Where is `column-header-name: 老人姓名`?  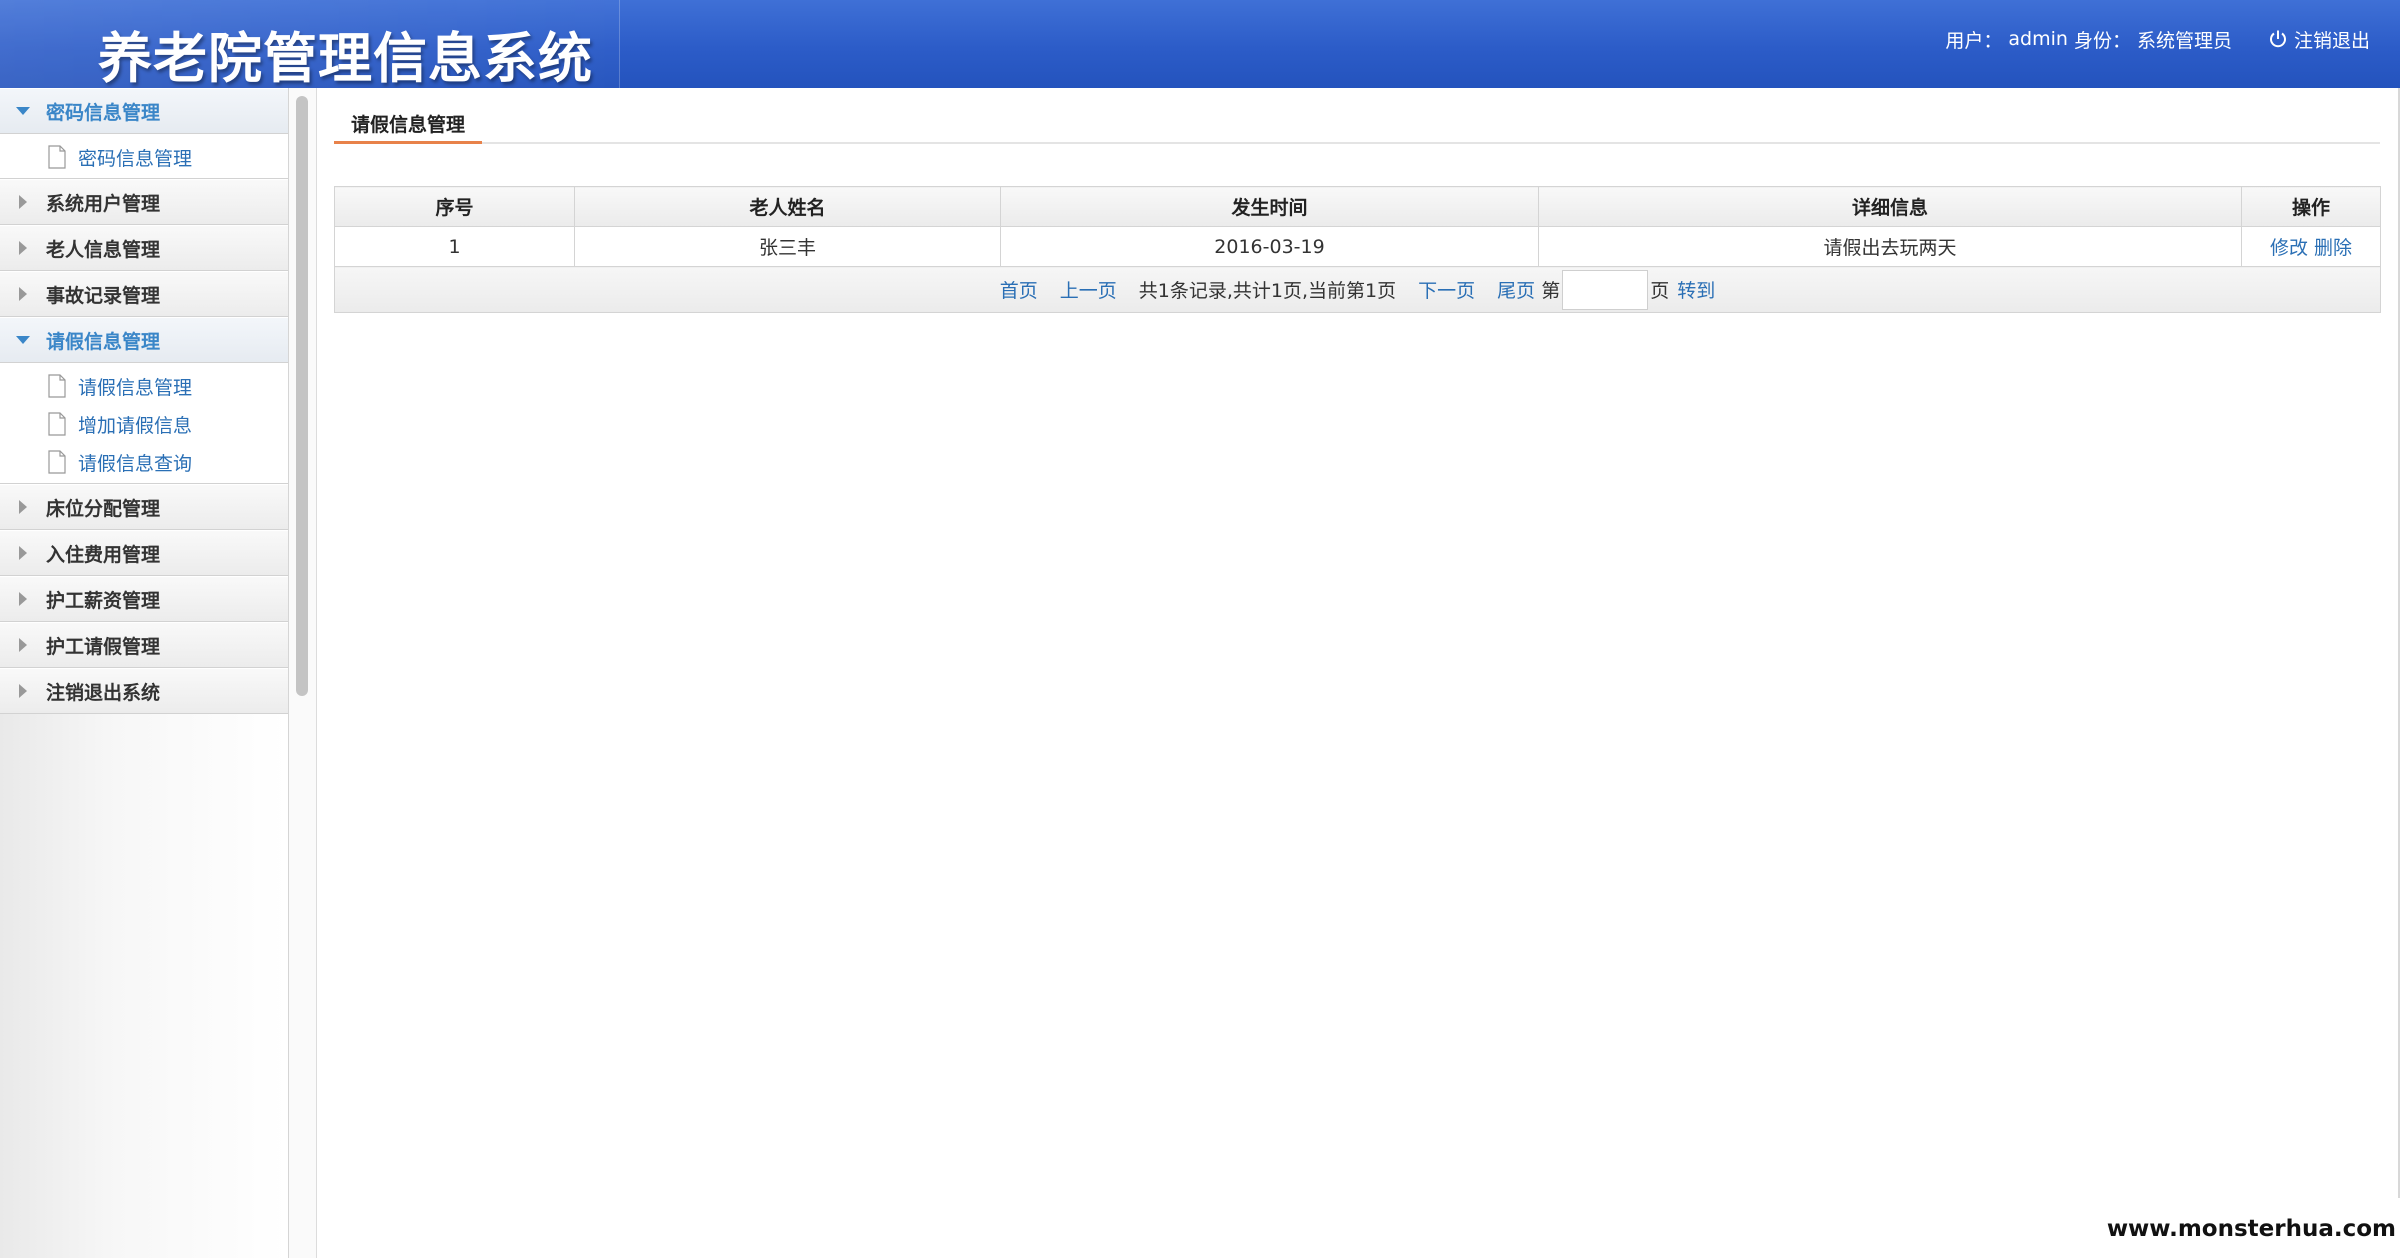
column-header-name: 老人姓名 is located at coordinates (787, 206).